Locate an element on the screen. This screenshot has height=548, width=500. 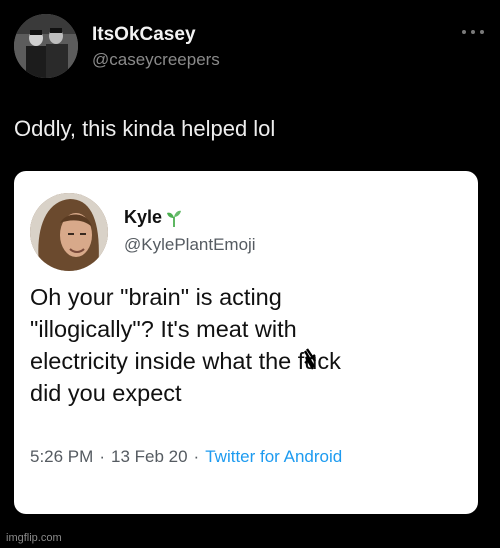
quoted-display-name-row: Kyle is located at coordinates (153, 217).